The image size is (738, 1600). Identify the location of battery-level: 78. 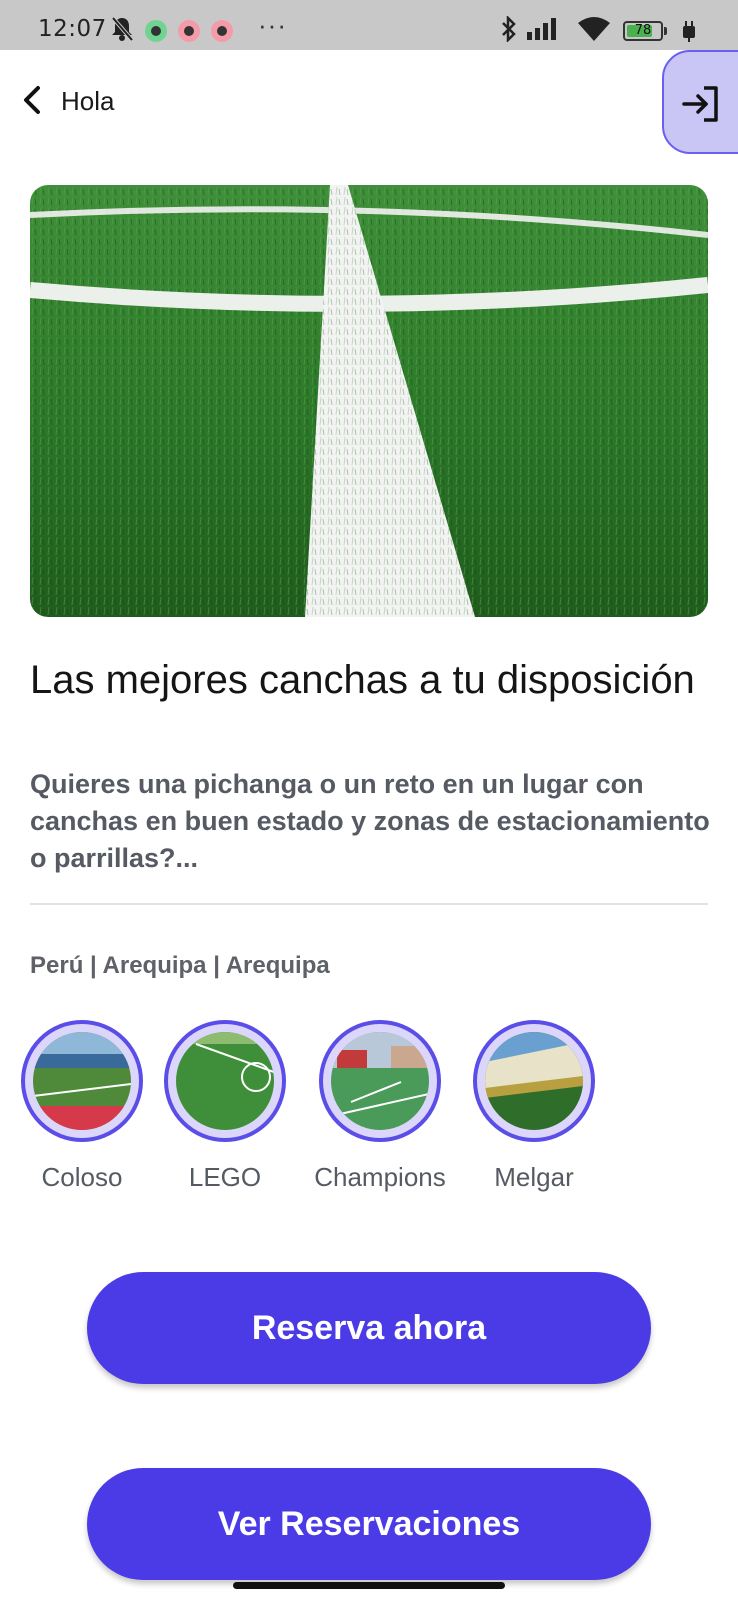
(643, 30).